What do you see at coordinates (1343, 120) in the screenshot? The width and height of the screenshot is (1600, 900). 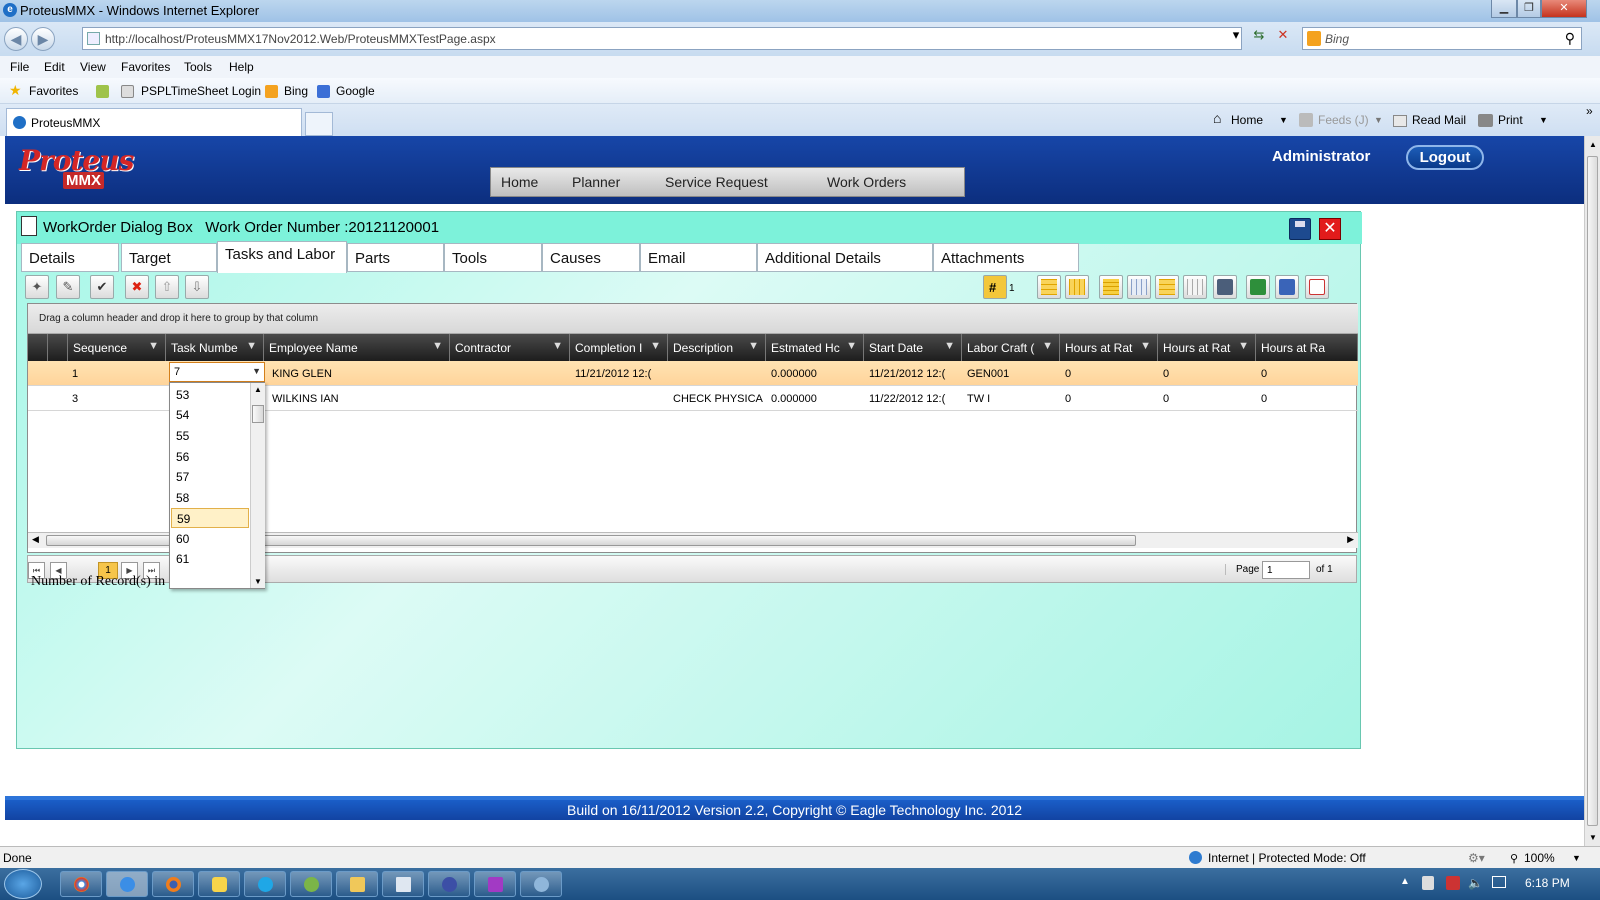 I see `feeds-command: Feeds (J)` at bounding box center [1343, 120].